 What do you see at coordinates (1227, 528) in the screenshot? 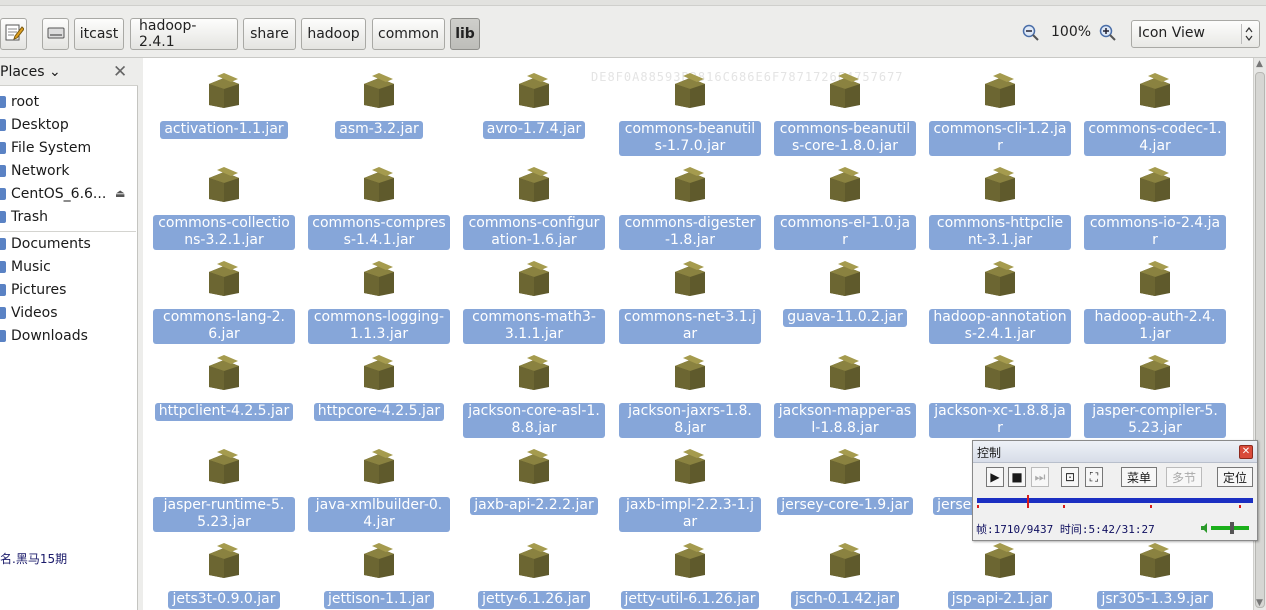
I see `volume-slider` at bounding box center [1227, 528].